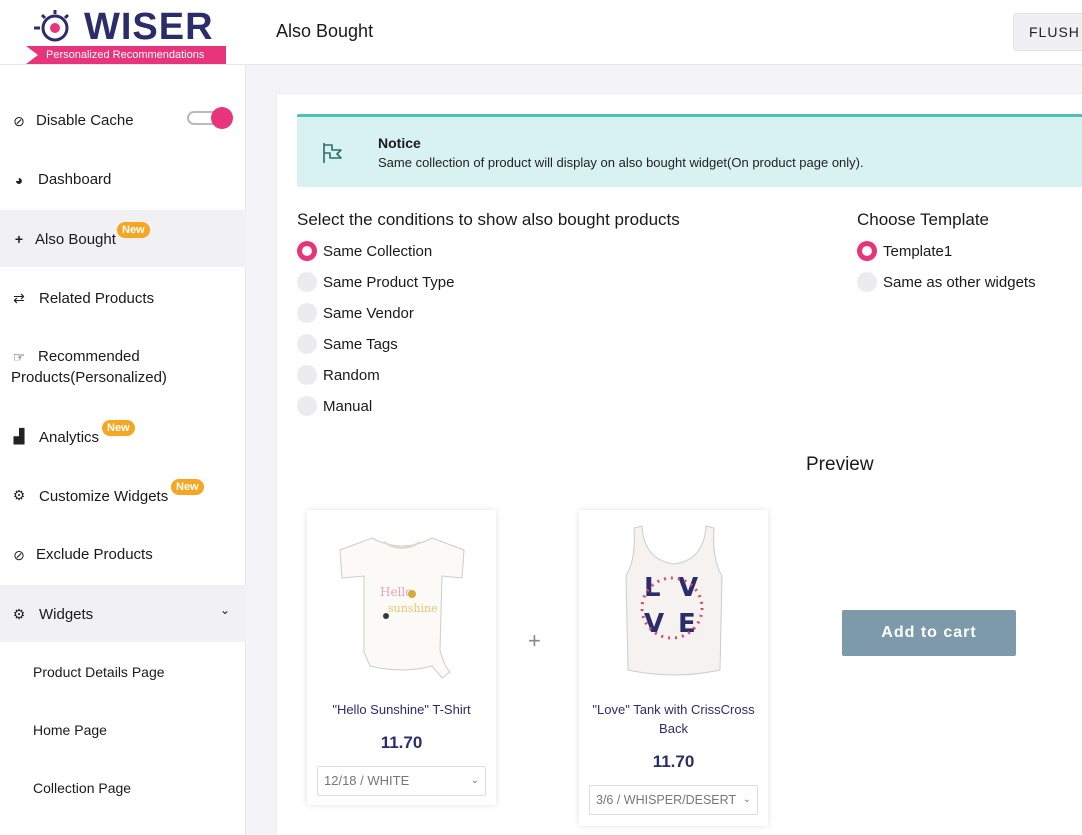  What do you see at coordinates (360, 344) in the screenshot?
I see `radio-label: Same Tags` at bounding box center [360, 344].